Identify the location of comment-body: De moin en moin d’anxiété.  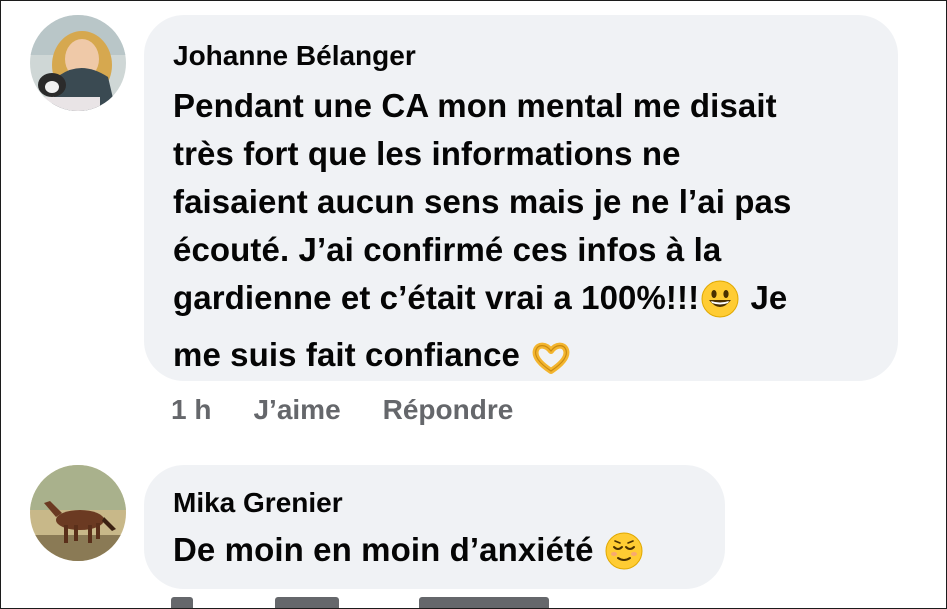
(434, 554).